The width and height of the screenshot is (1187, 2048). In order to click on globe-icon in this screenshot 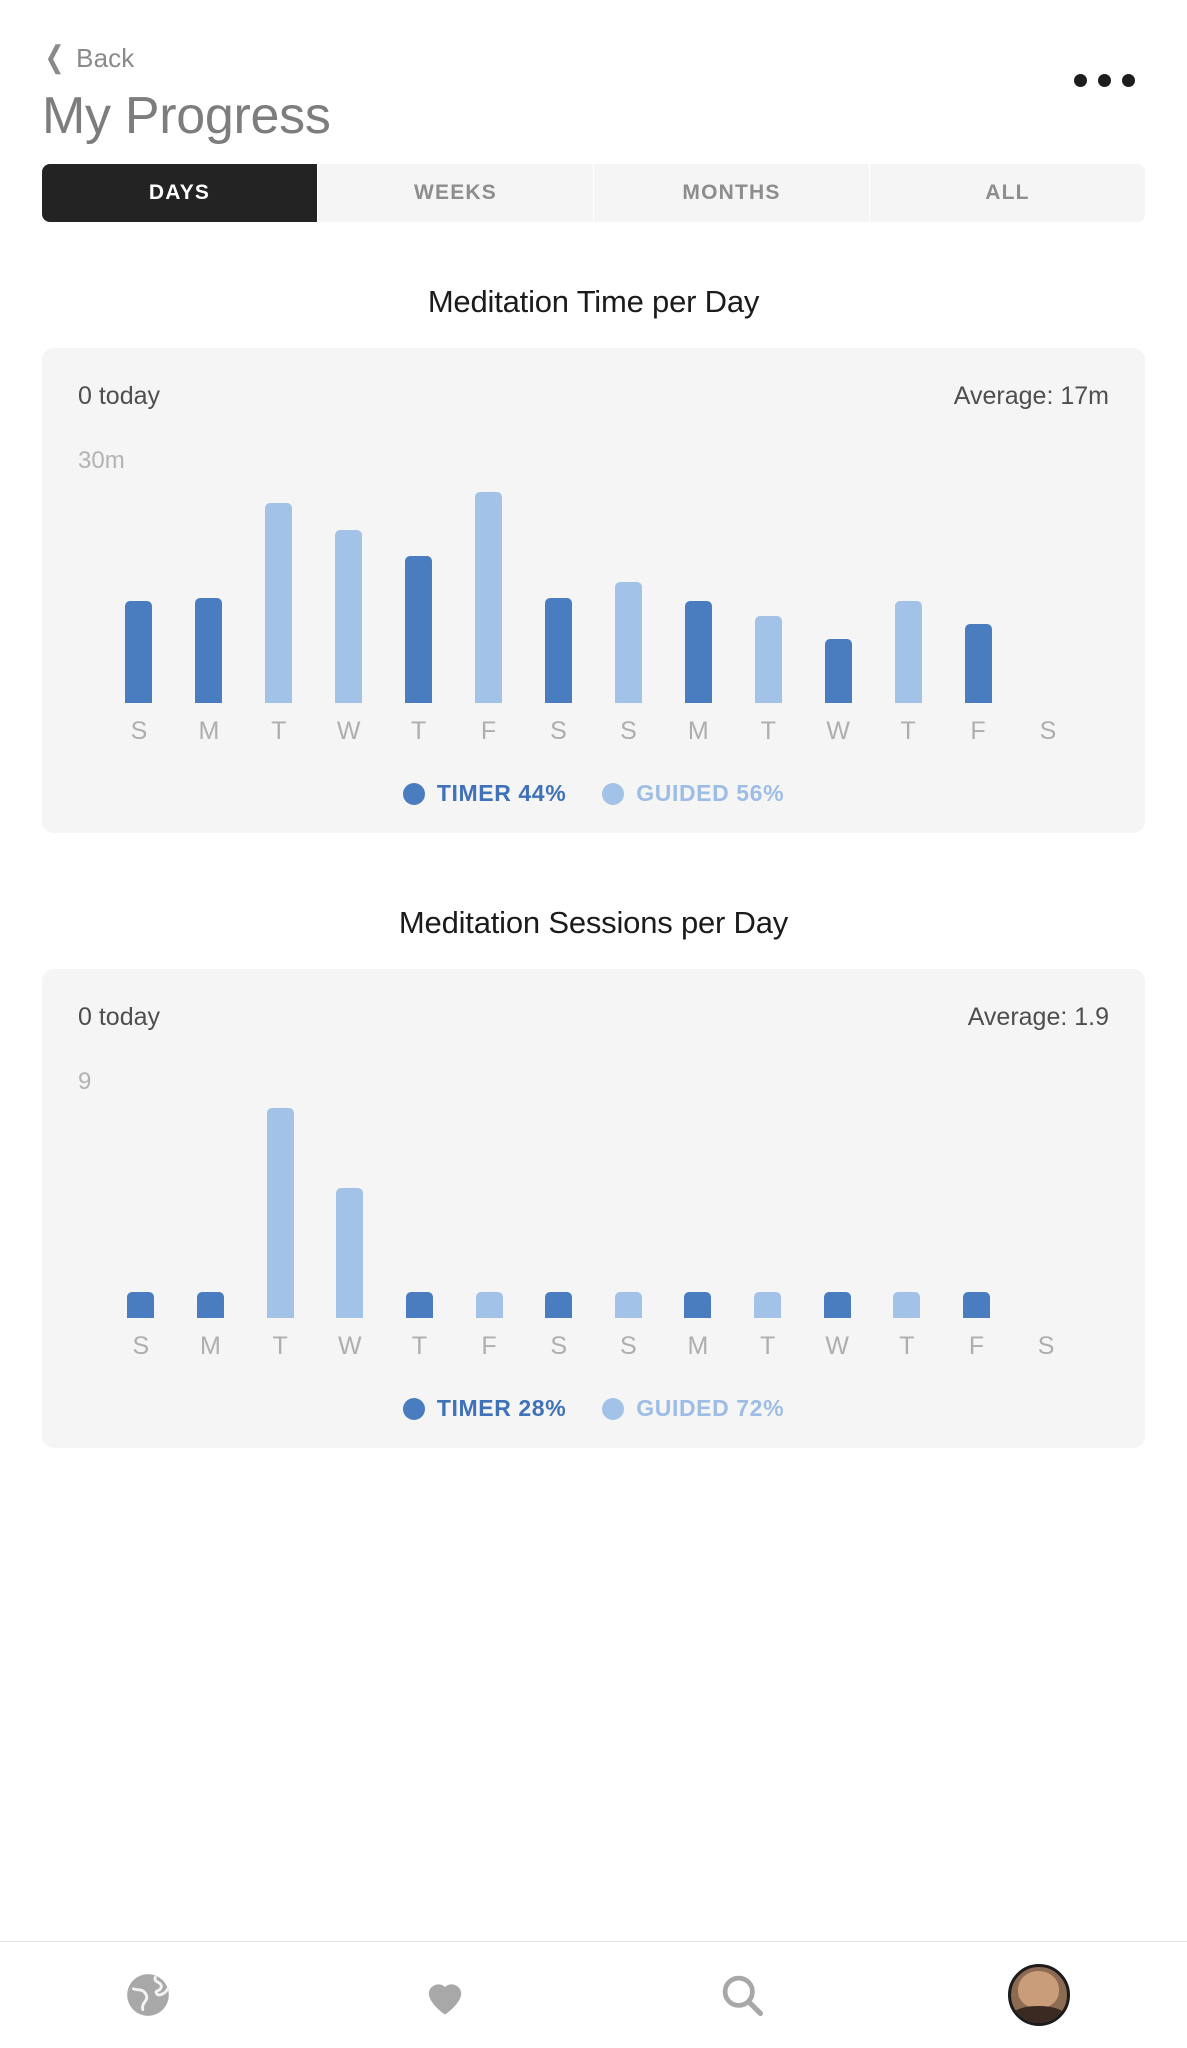, I will do `click(148, 1995)`.